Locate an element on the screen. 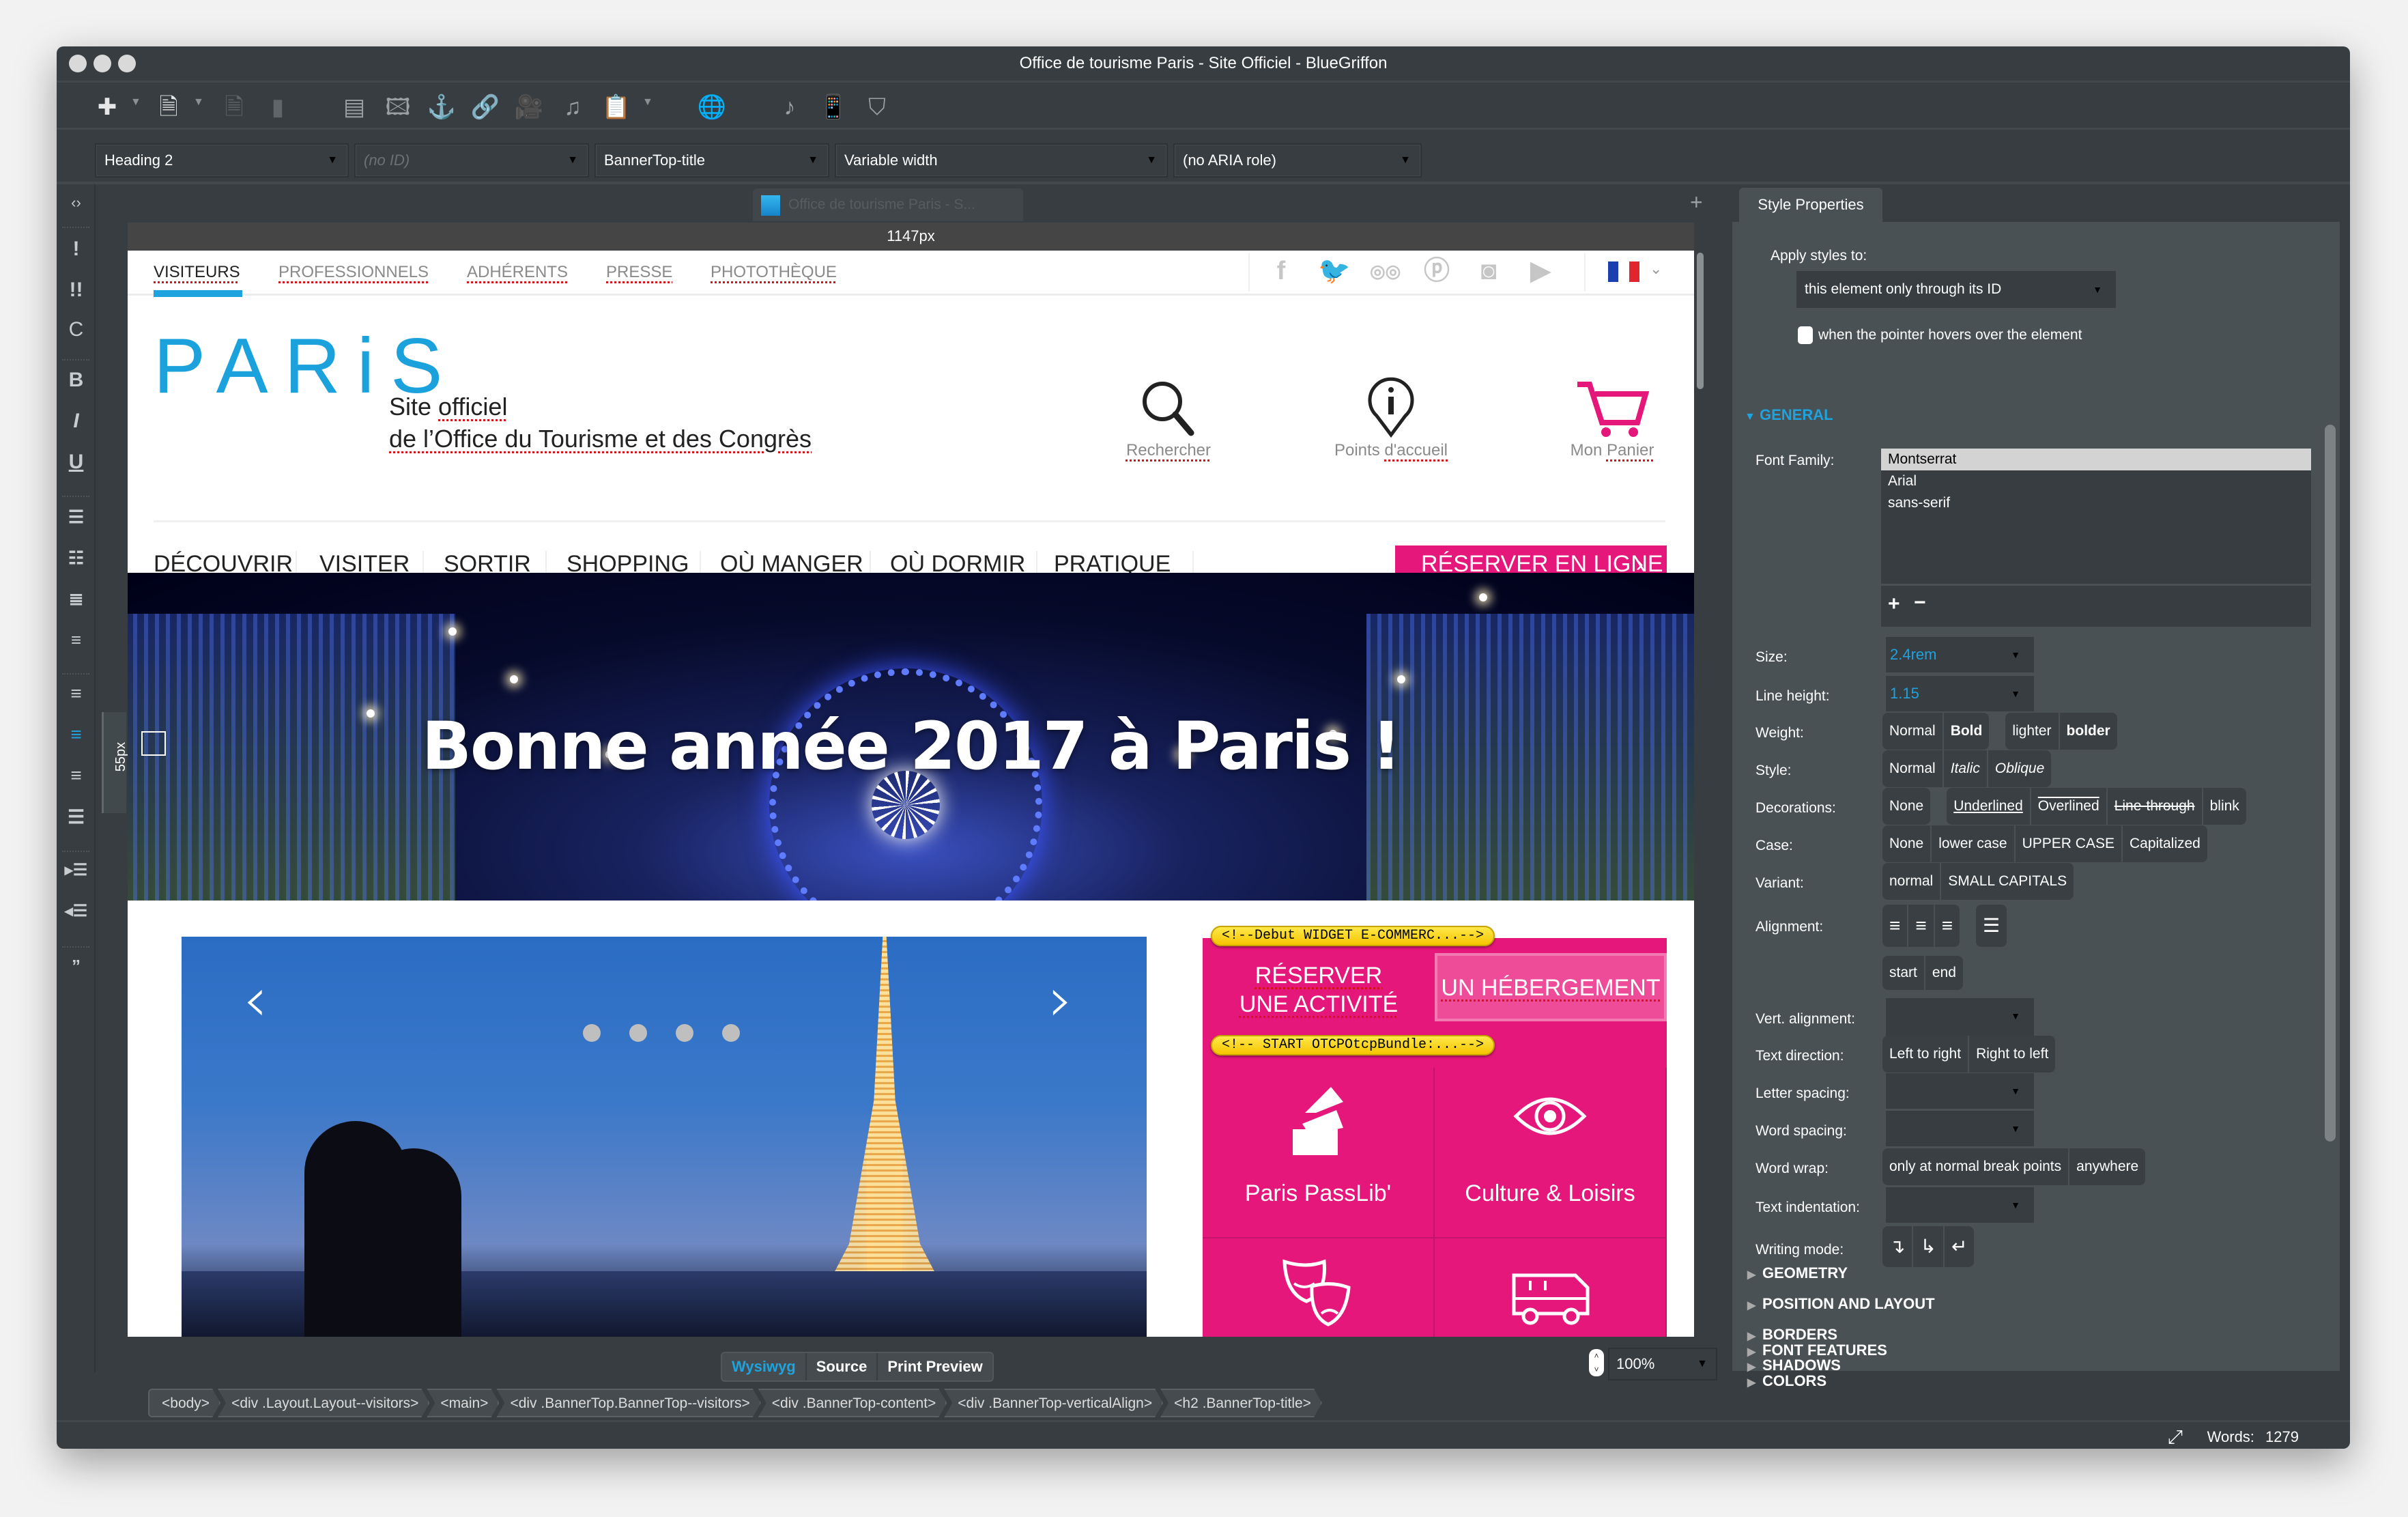 This screenshot has height=1517, width=2408. font-family-item: sans-serif is located at coordinates (2096, 503).